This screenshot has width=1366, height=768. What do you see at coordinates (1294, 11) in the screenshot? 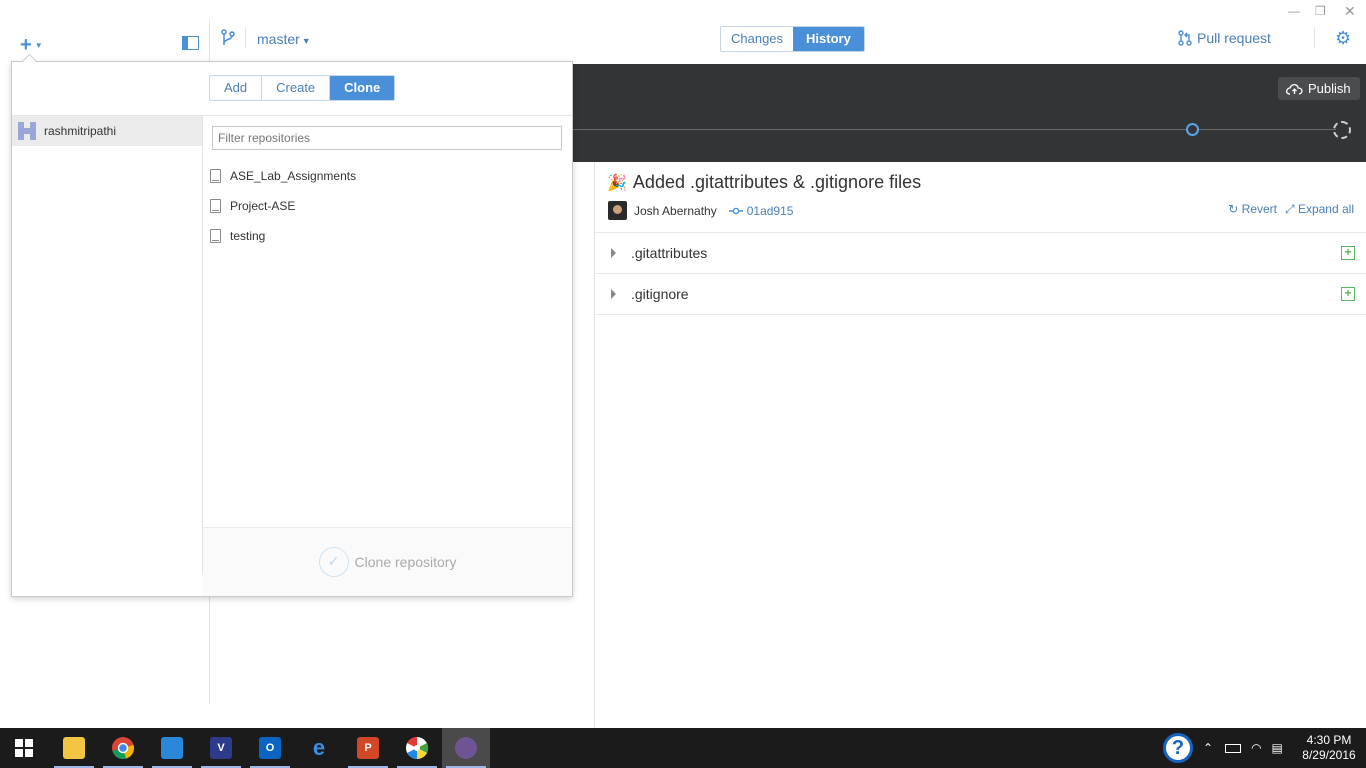
I see `minimize-icon: —` at bounding box center [1294, 11].